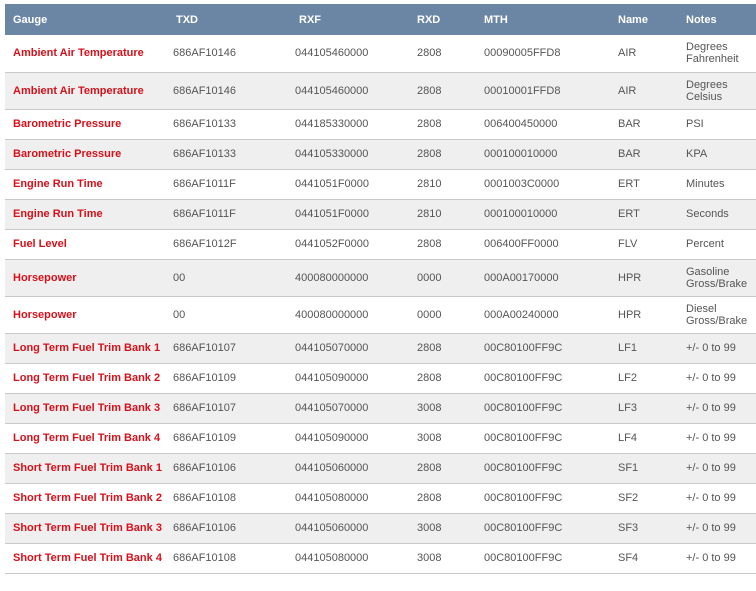 This screenshot has width=756, height=591. What do you see at coordinates (89, 315) in the screenshot?
I see `gauge-cell: Horsepower` at bounding box center [89, 315].